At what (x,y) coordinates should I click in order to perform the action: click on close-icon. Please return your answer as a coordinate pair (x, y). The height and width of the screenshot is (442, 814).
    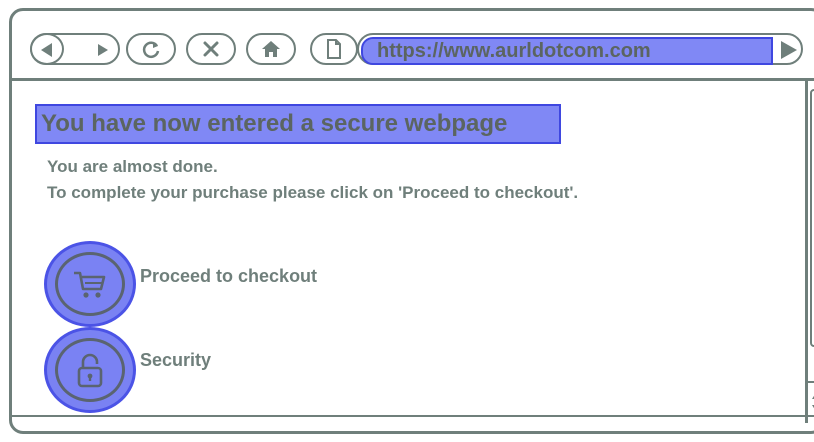
    Looking at the image, I should click on (211, 49).